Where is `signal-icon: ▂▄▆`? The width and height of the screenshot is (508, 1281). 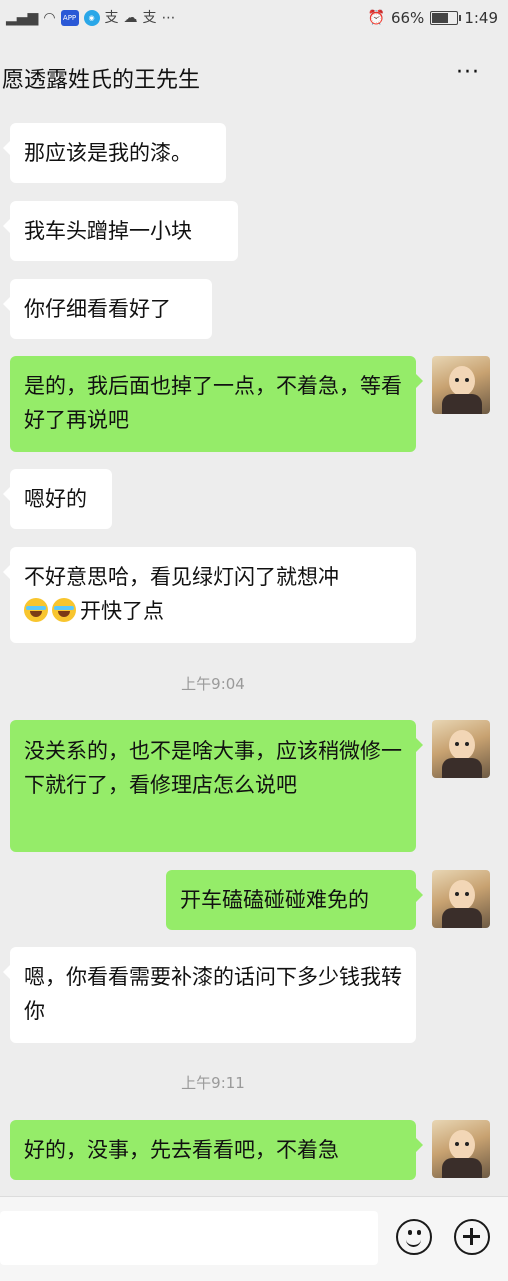
signal-icon: ▂▄▆ is located at coordinates (22, 18).